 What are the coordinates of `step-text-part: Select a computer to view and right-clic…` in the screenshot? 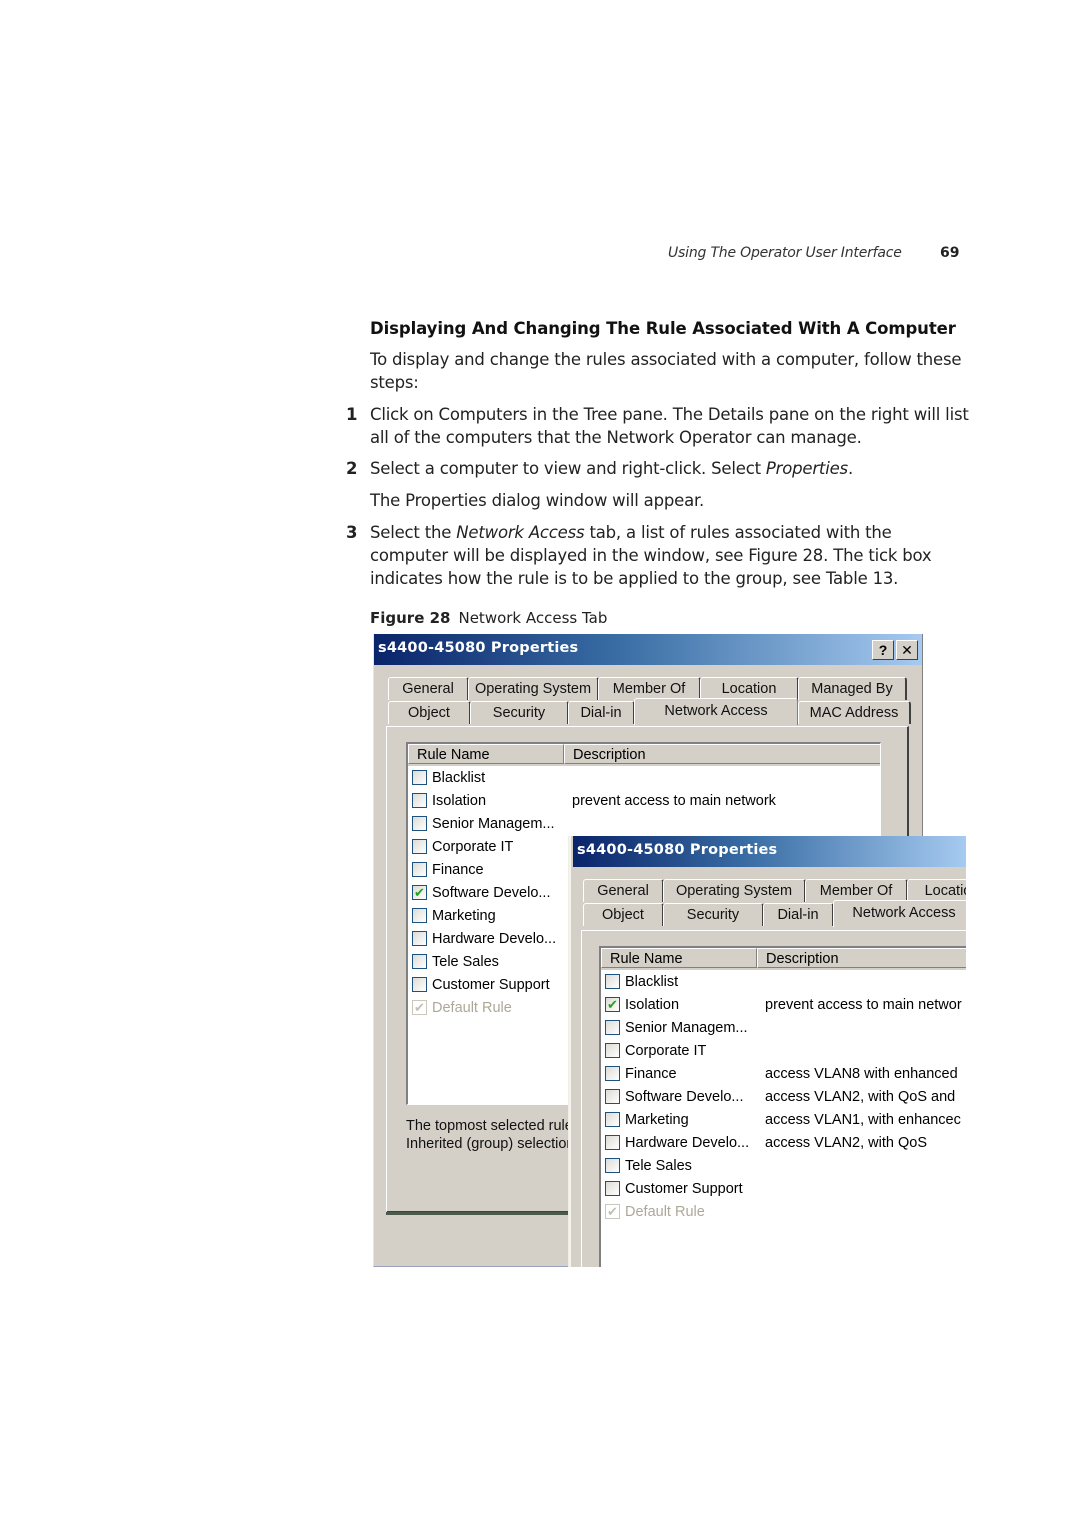 It's located at (568, 468).